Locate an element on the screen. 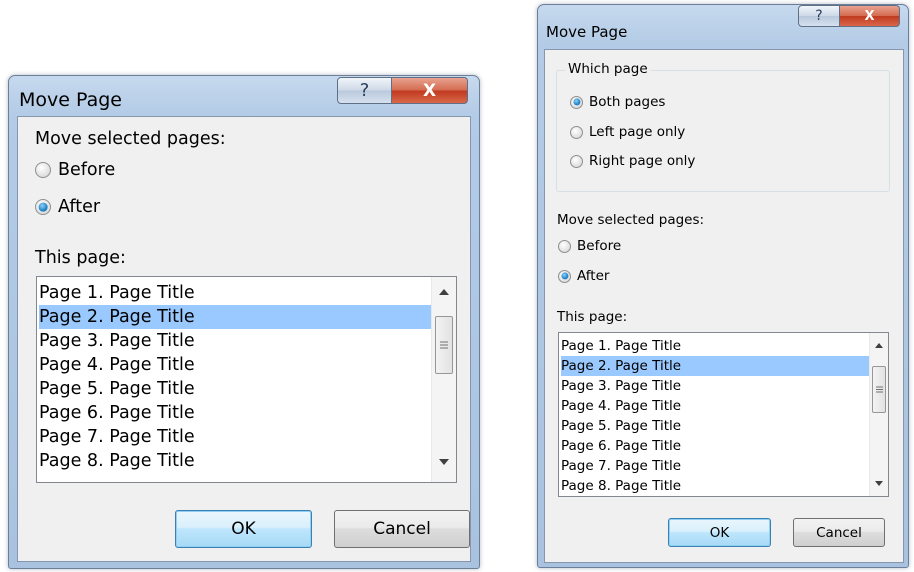 Image resolution: width=914 pixels, height=572 pixels. radio-left-page-only: Left page only is located at coordinates (627, 132).